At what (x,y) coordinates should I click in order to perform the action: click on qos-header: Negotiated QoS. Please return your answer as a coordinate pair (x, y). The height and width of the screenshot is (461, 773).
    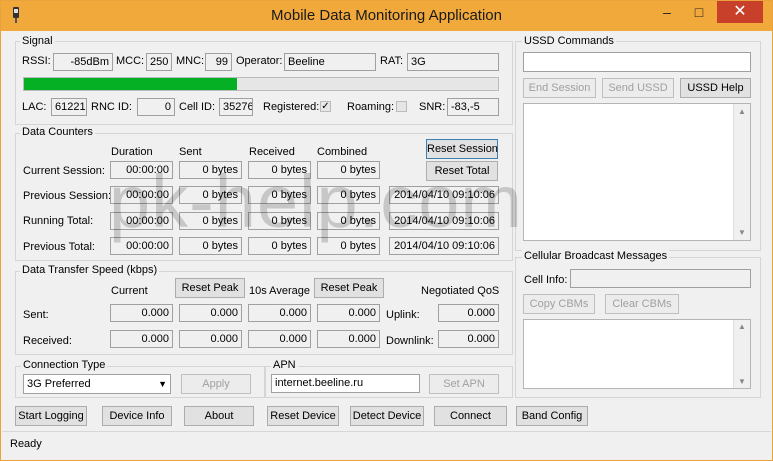
    Looking at the image, I should click on (460, 291).